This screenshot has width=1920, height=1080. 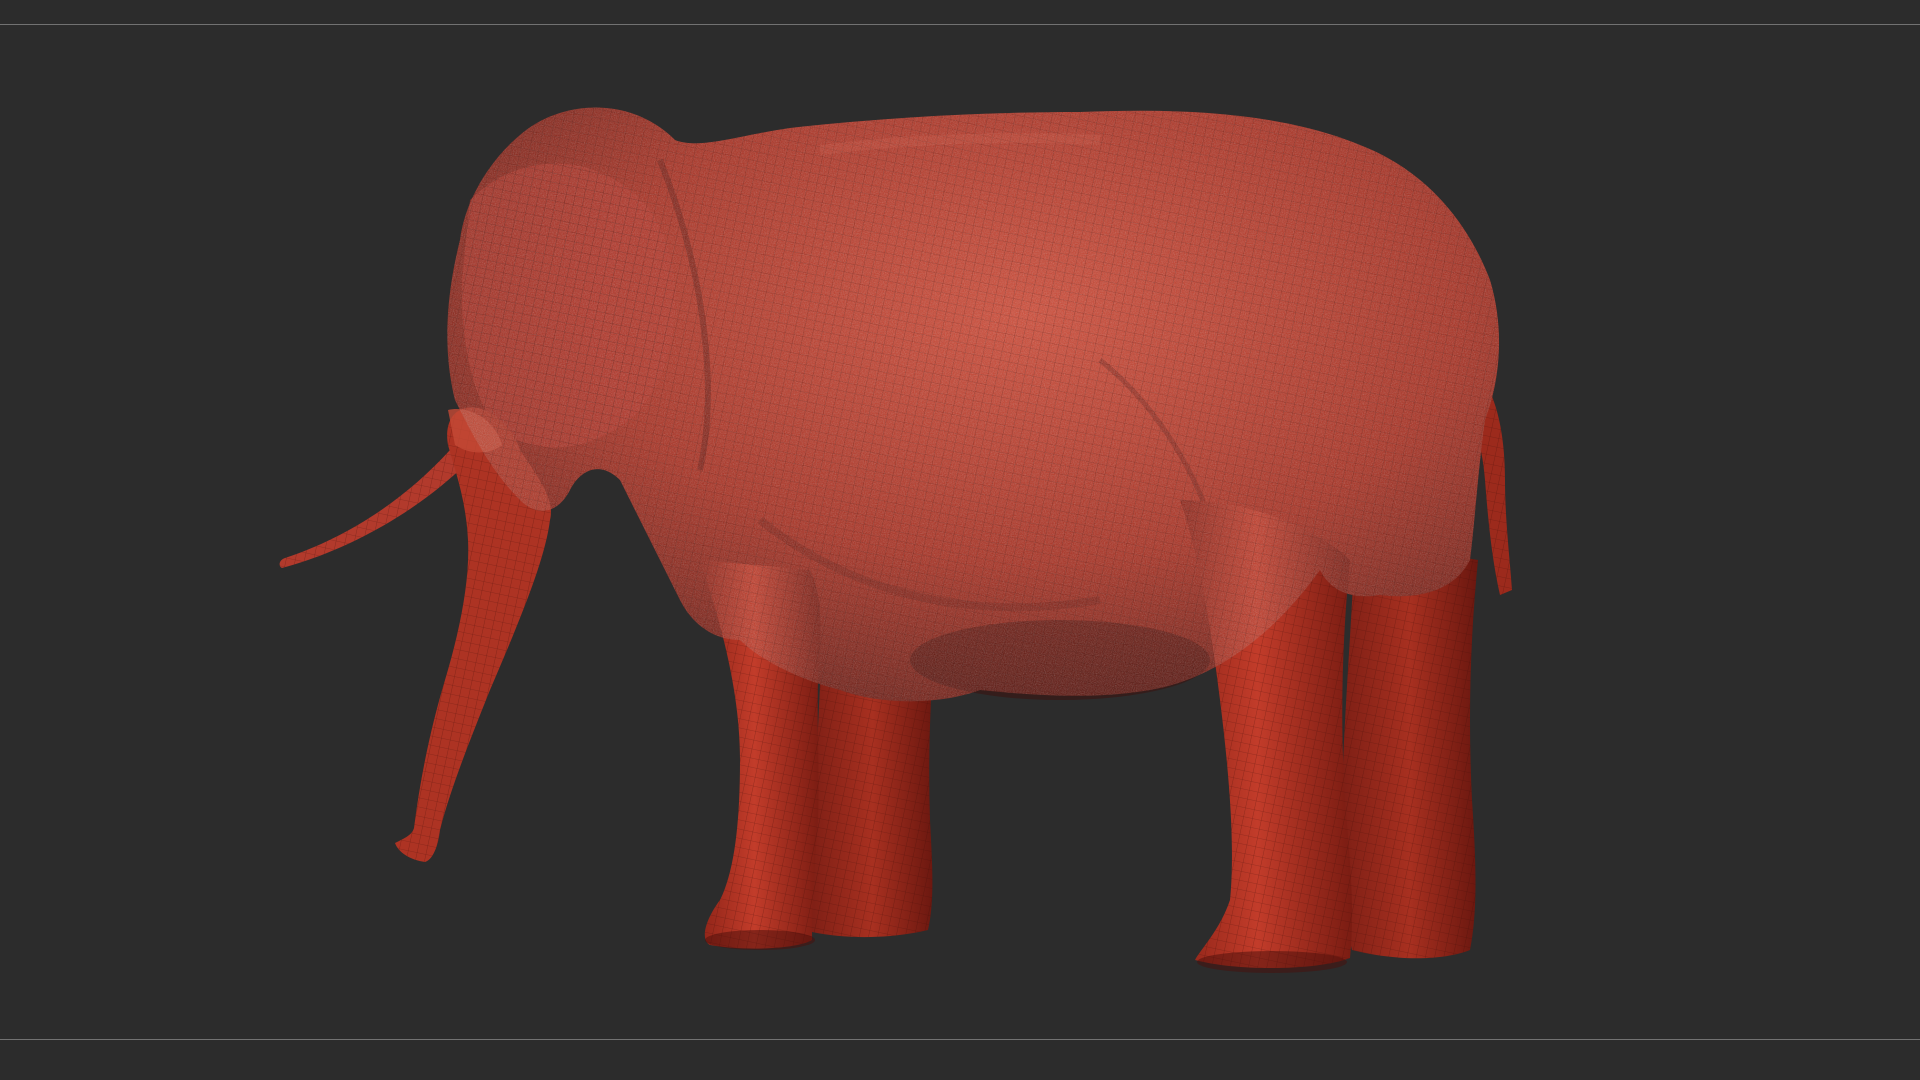 I want to click on tusk, so click(x=374, y=509).